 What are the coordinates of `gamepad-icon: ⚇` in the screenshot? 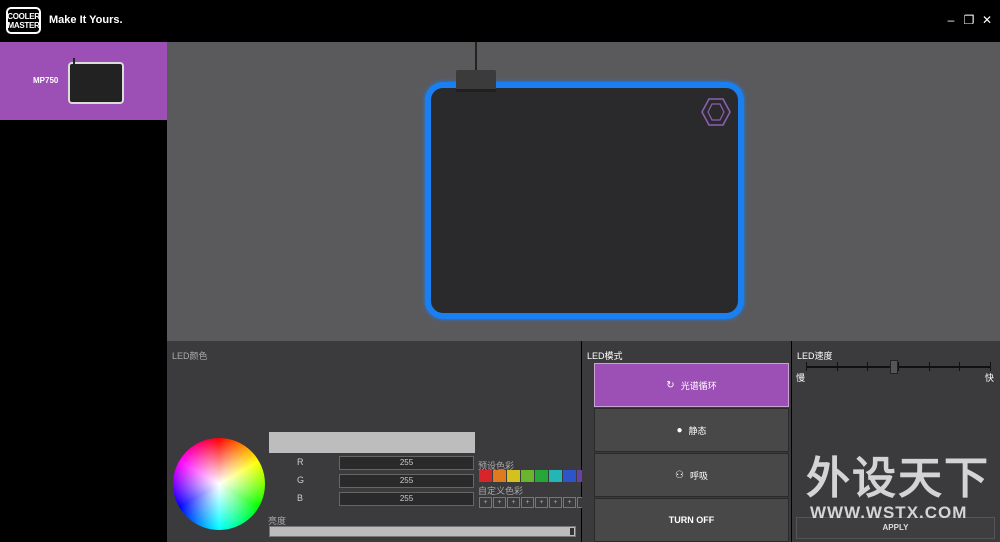 It's located at (679, 475).